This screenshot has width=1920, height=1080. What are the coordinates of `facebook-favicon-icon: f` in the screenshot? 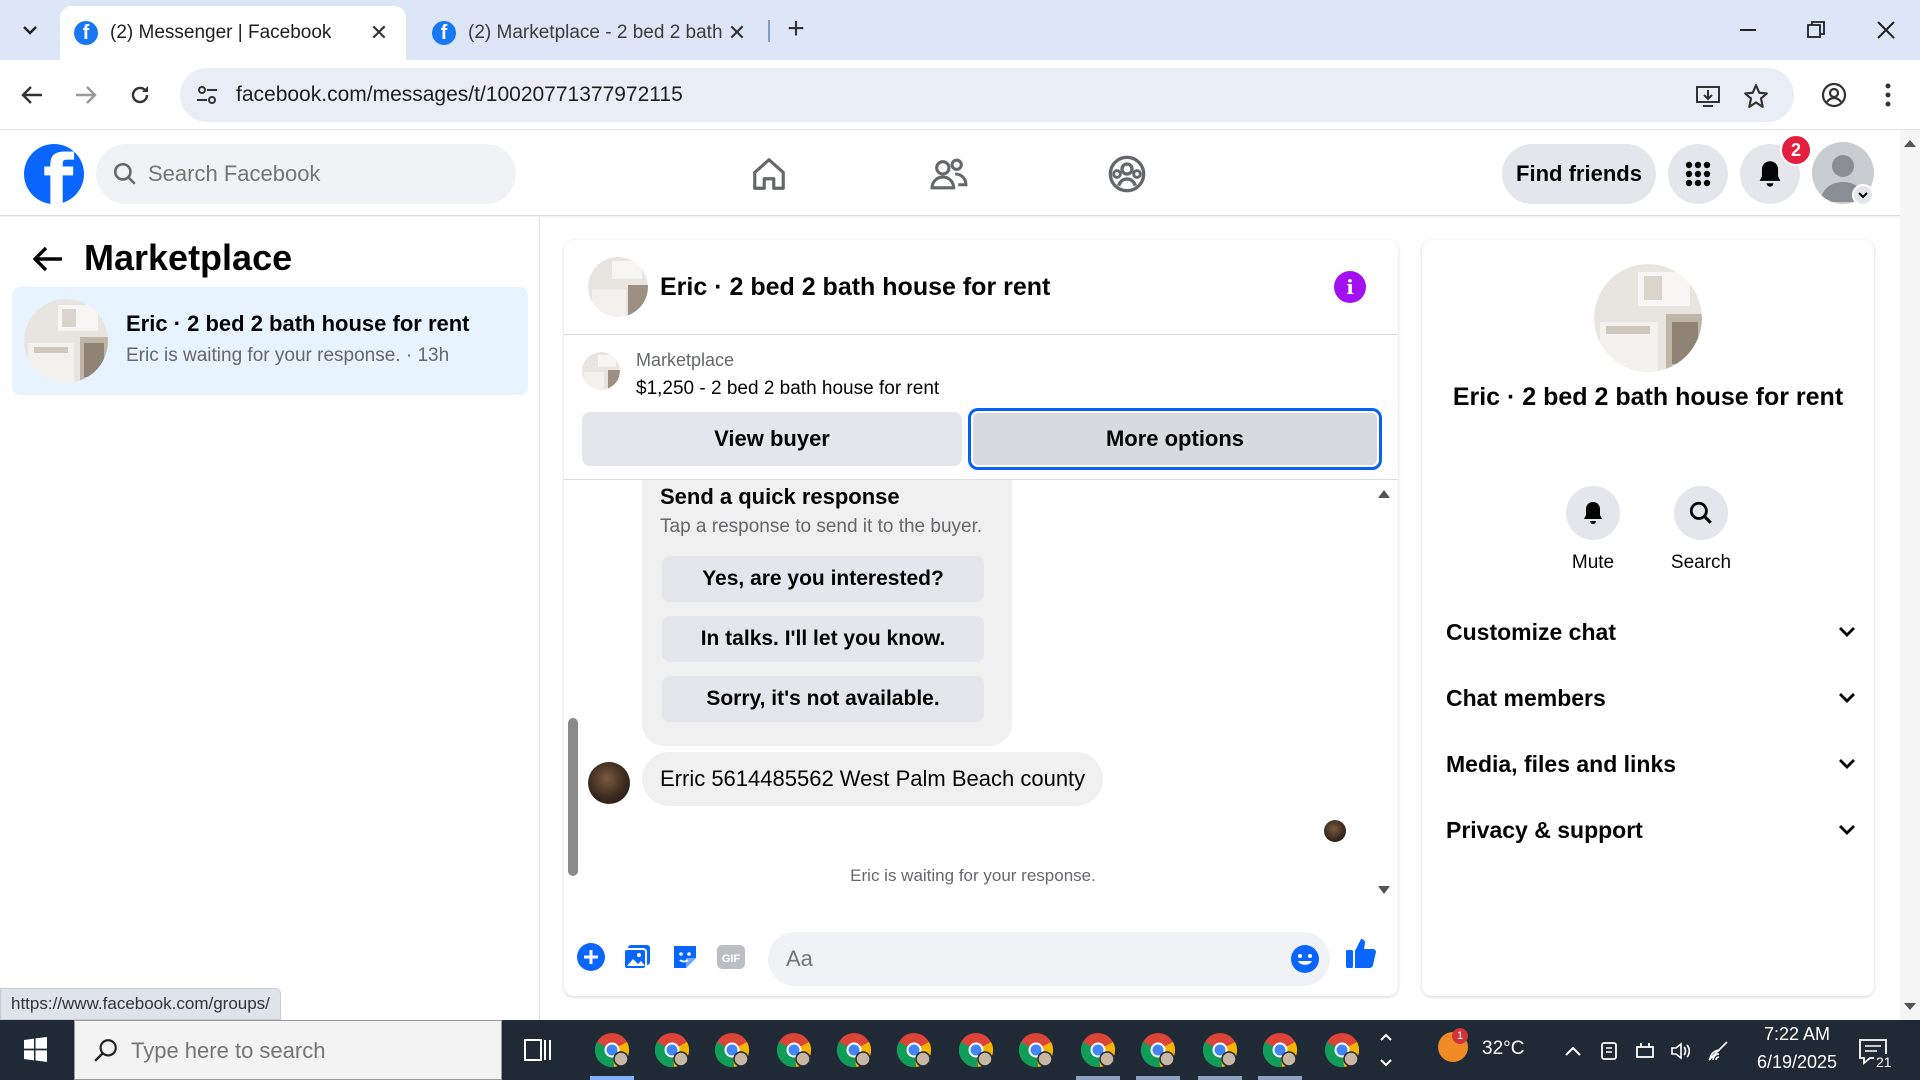 It's located at (444, 33).